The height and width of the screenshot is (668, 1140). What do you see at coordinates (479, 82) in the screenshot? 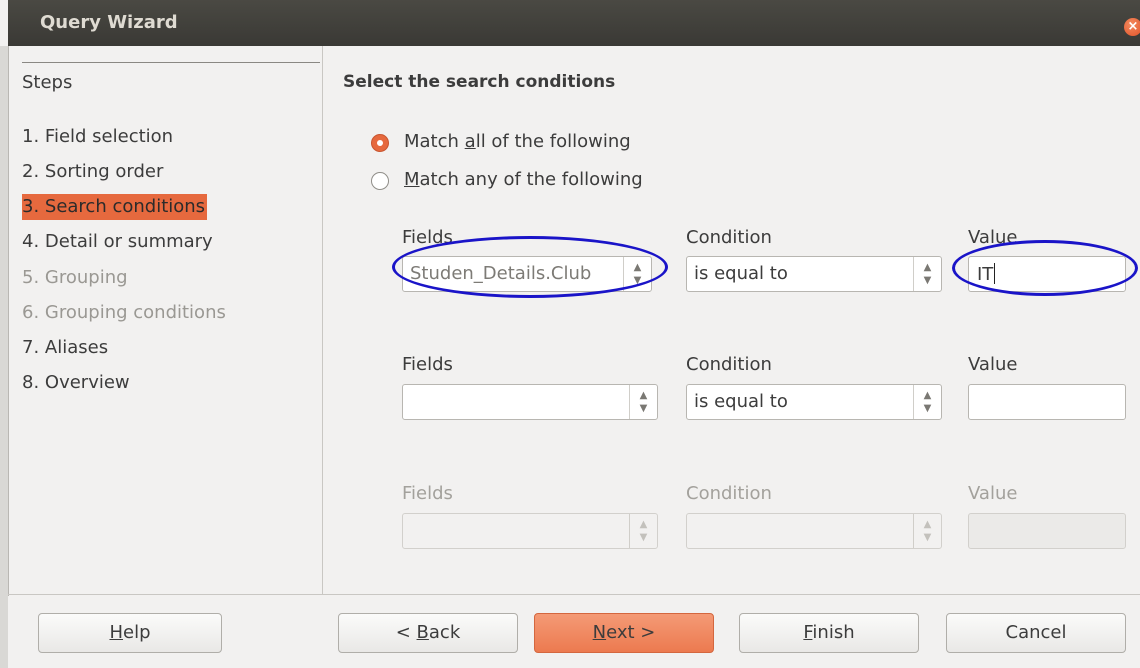
I see `page-heading: Select the search conditions` at bounding box center [479, 82].